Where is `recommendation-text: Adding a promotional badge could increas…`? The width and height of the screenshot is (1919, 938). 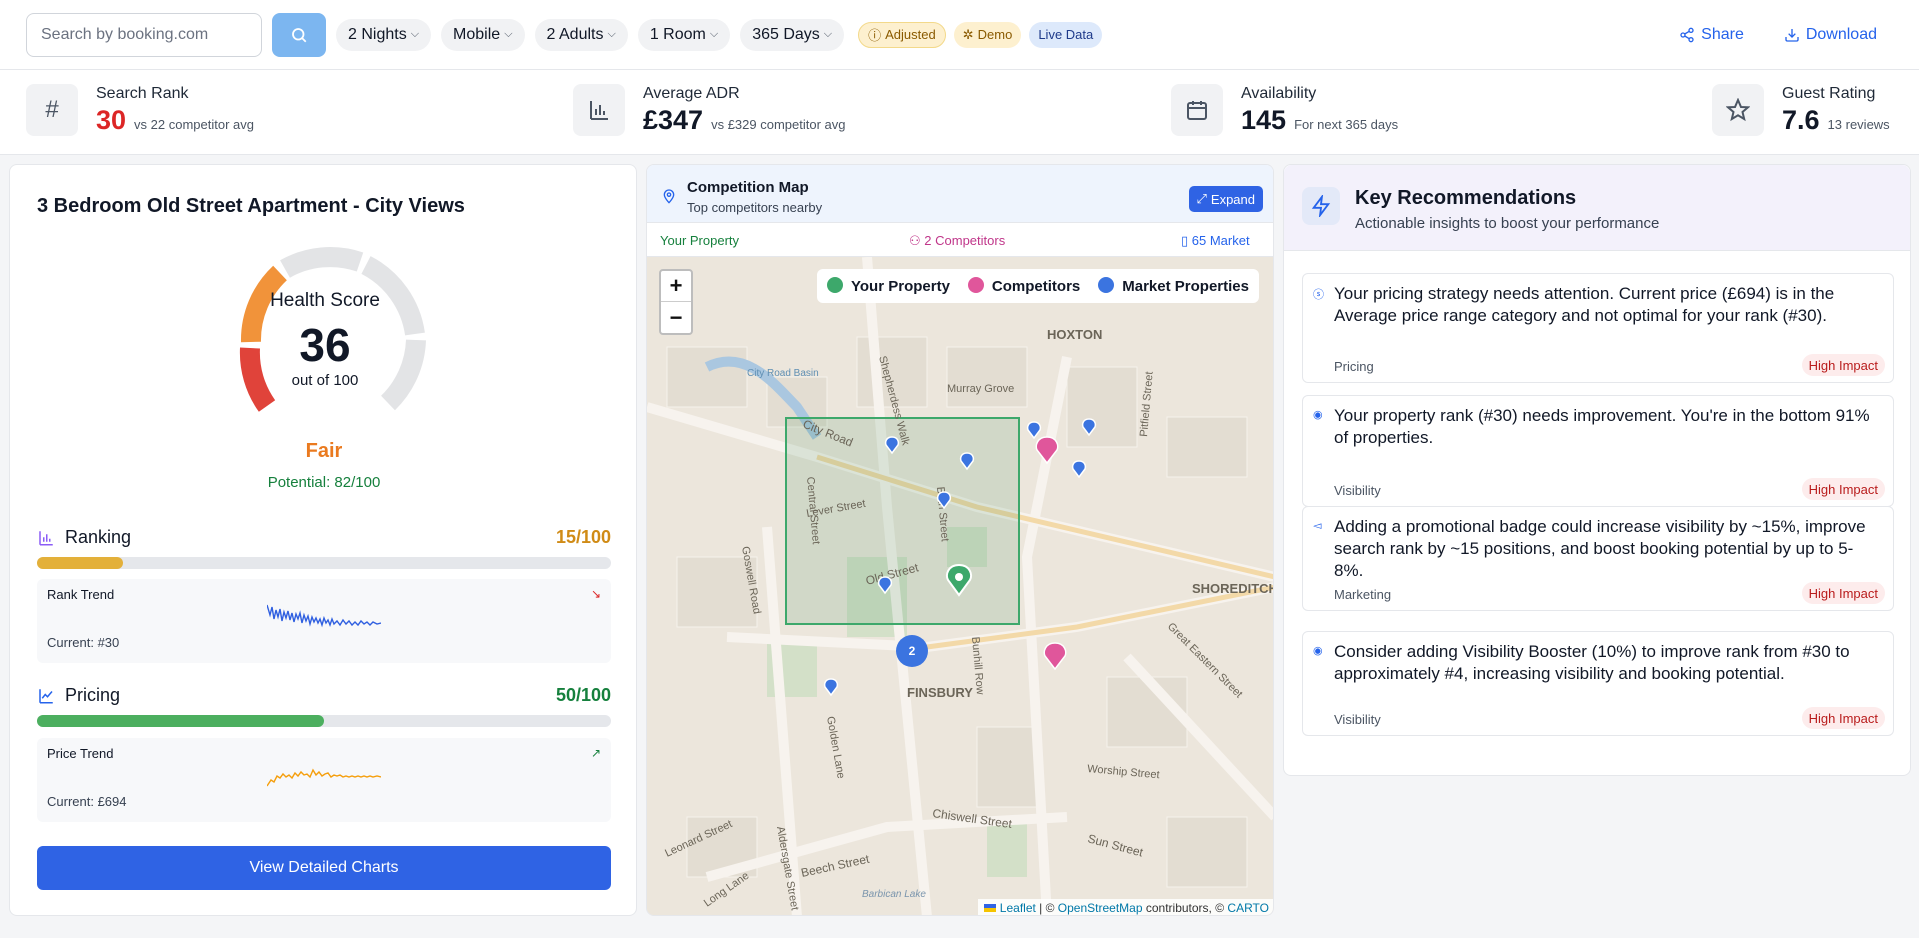 recommendation-text: Adding a promotional badge could increas… is located at coordinates (1600, 548).